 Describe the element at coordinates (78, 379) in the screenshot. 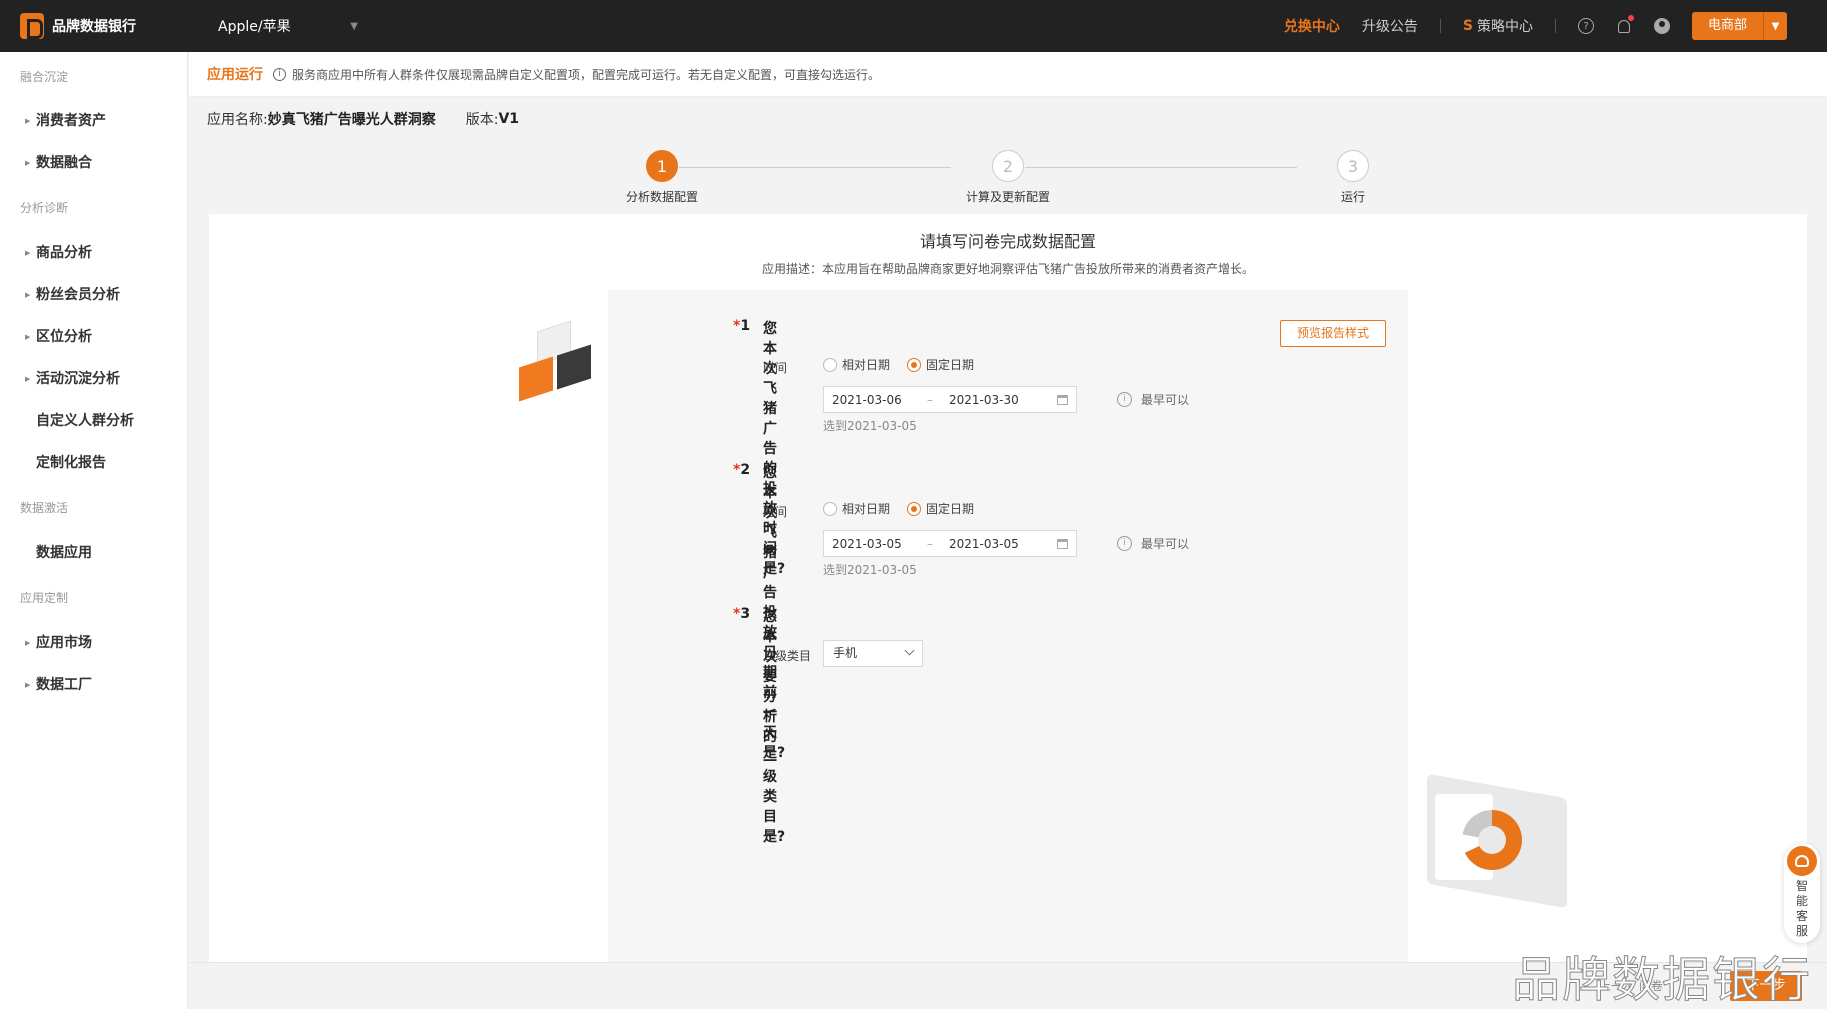

I see `sidebar-item-label: 活动沉淀分析` at that location.